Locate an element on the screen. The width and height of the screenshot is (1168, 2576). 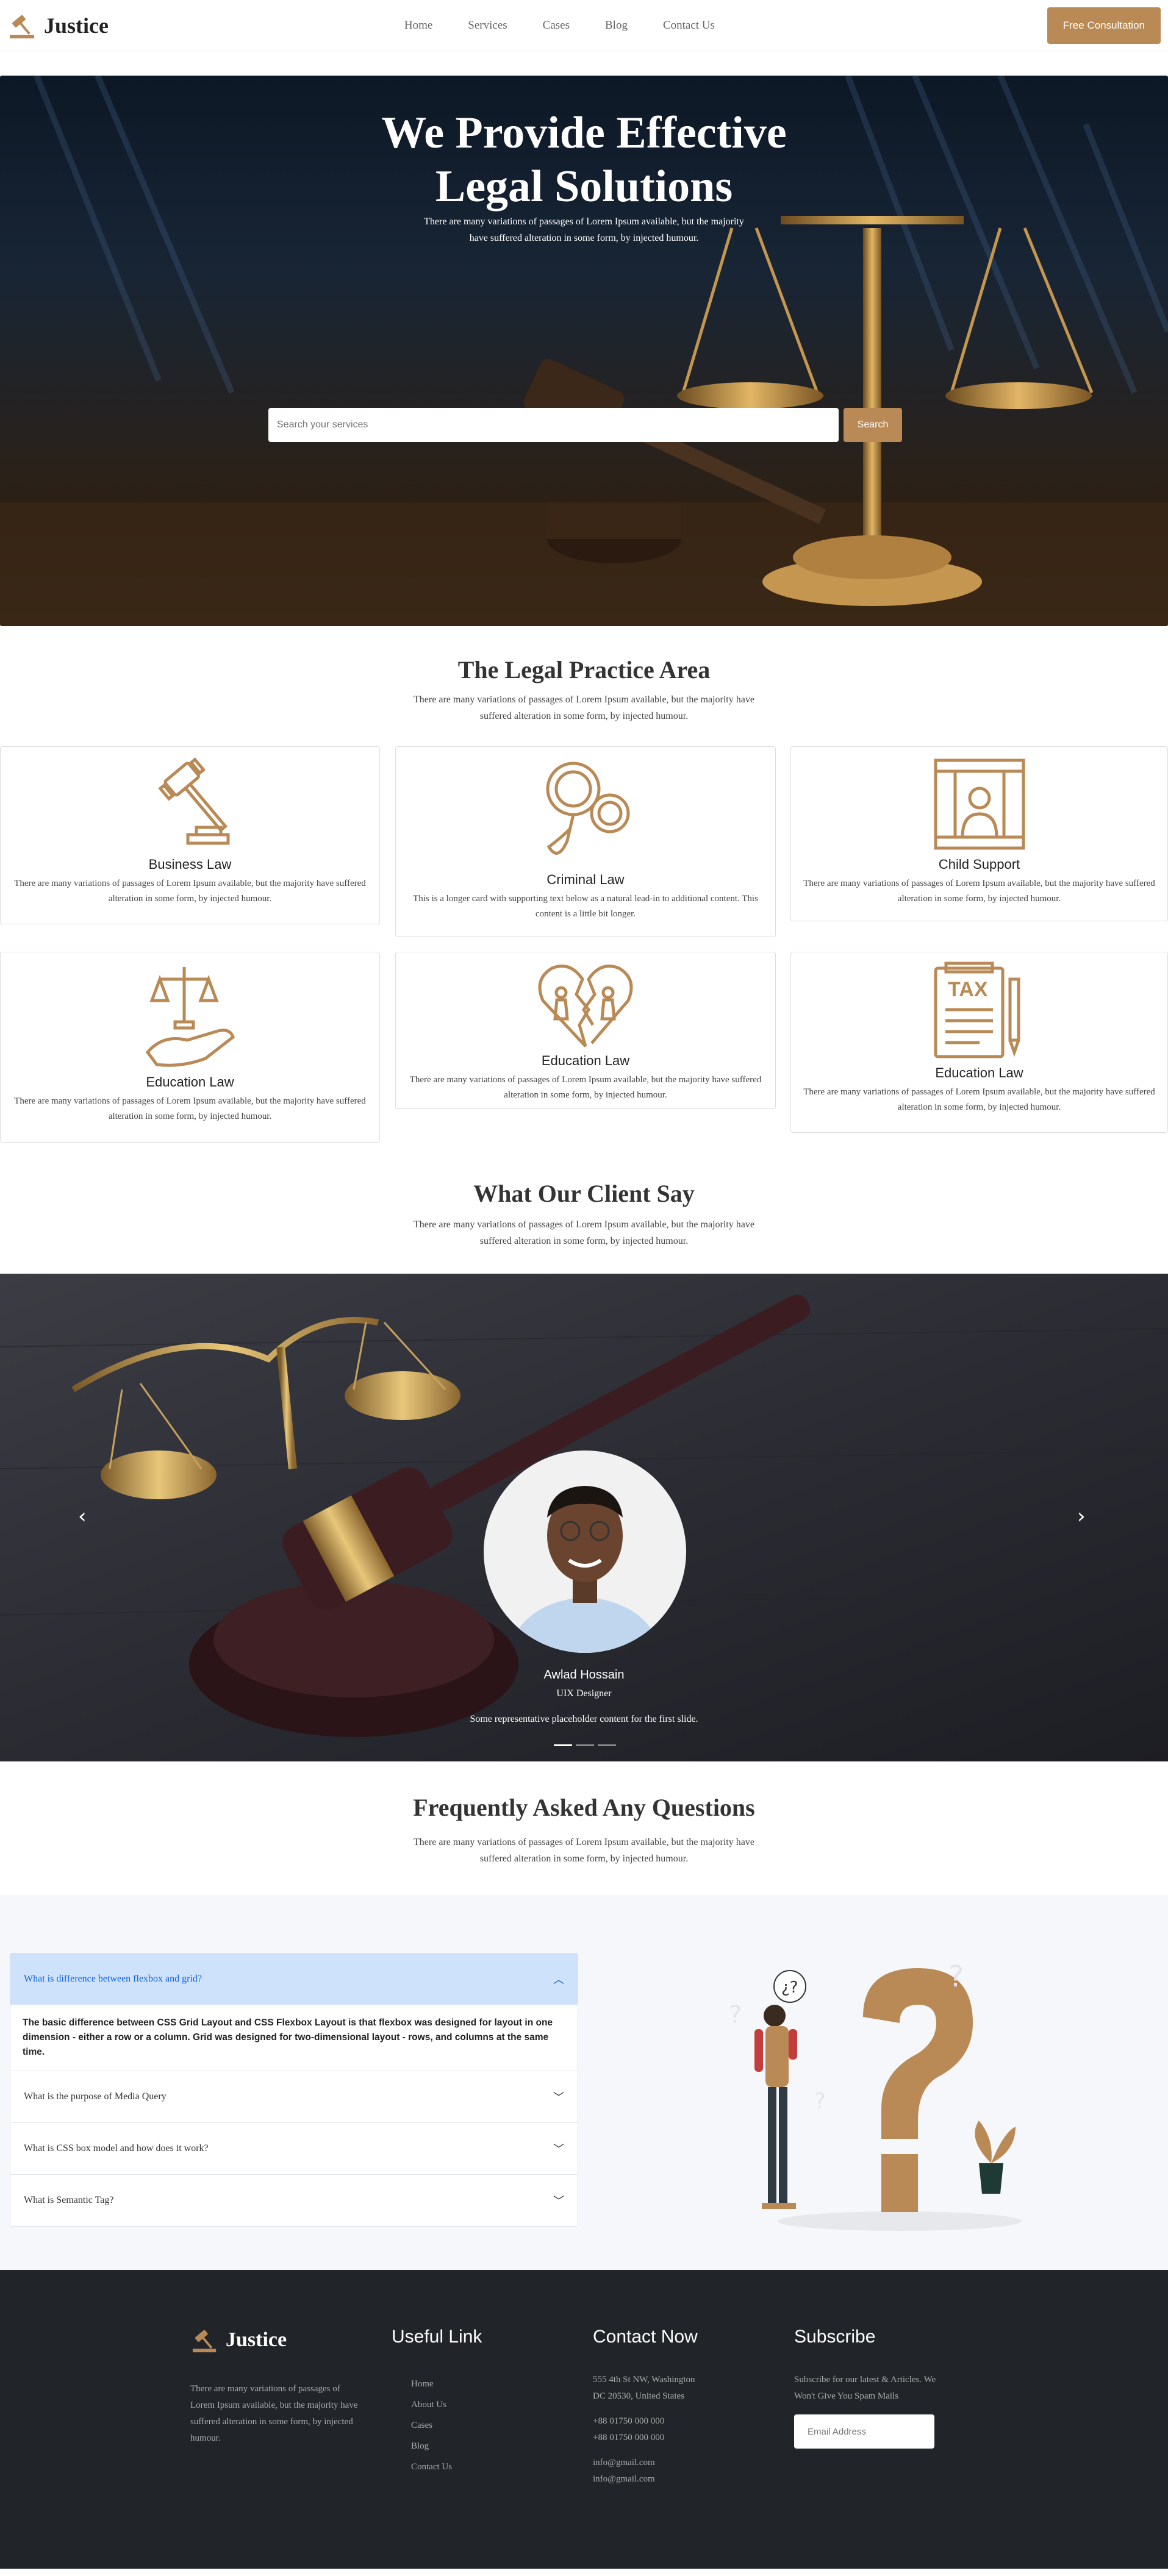
carousel-next-button: › is located at coordinates (1081, 1516).